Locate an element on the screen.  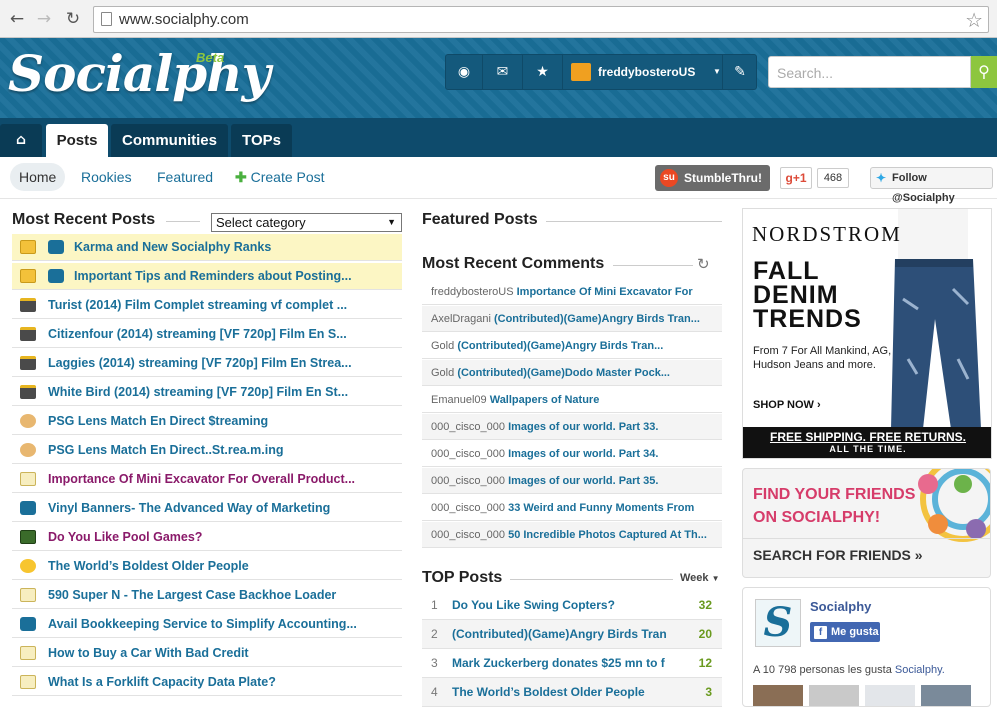
forward-icon: → is located at coordinates (44, 19).